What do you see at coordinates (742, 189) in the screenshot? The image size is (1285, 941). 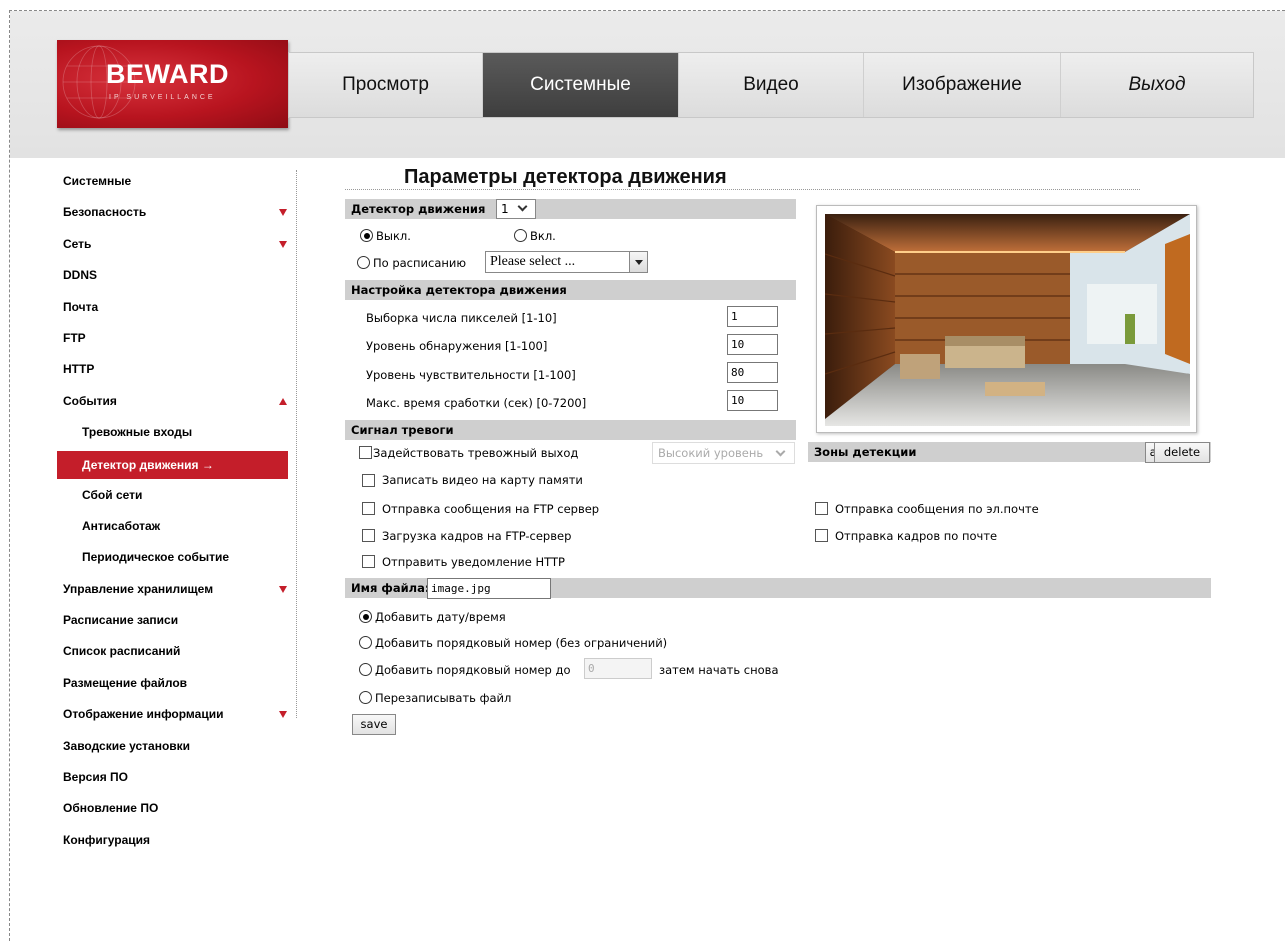 I see `title-rule` at bounding box center [742, 189].